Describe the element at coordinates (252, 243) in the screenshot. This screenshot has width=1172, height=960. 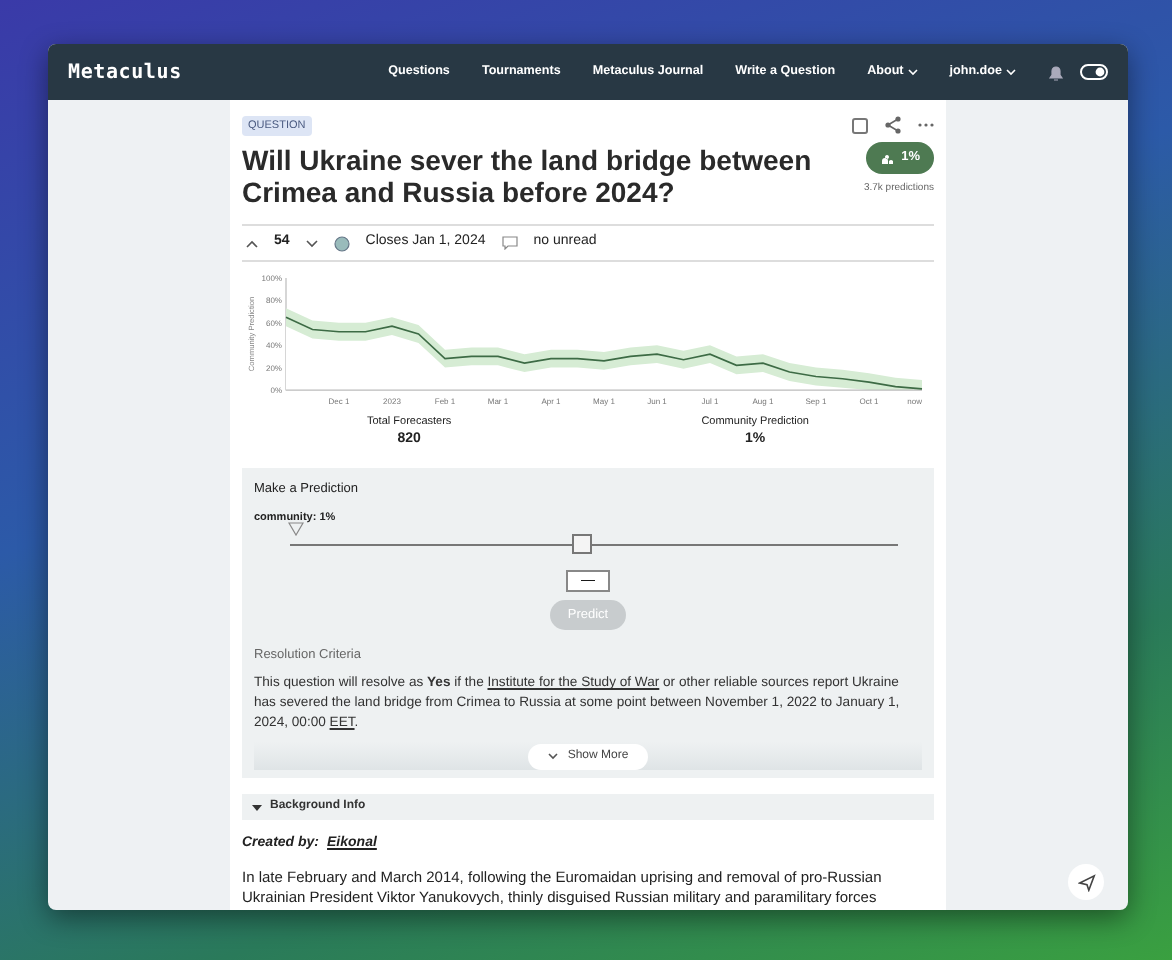
I see `upvote-icon` at that location.